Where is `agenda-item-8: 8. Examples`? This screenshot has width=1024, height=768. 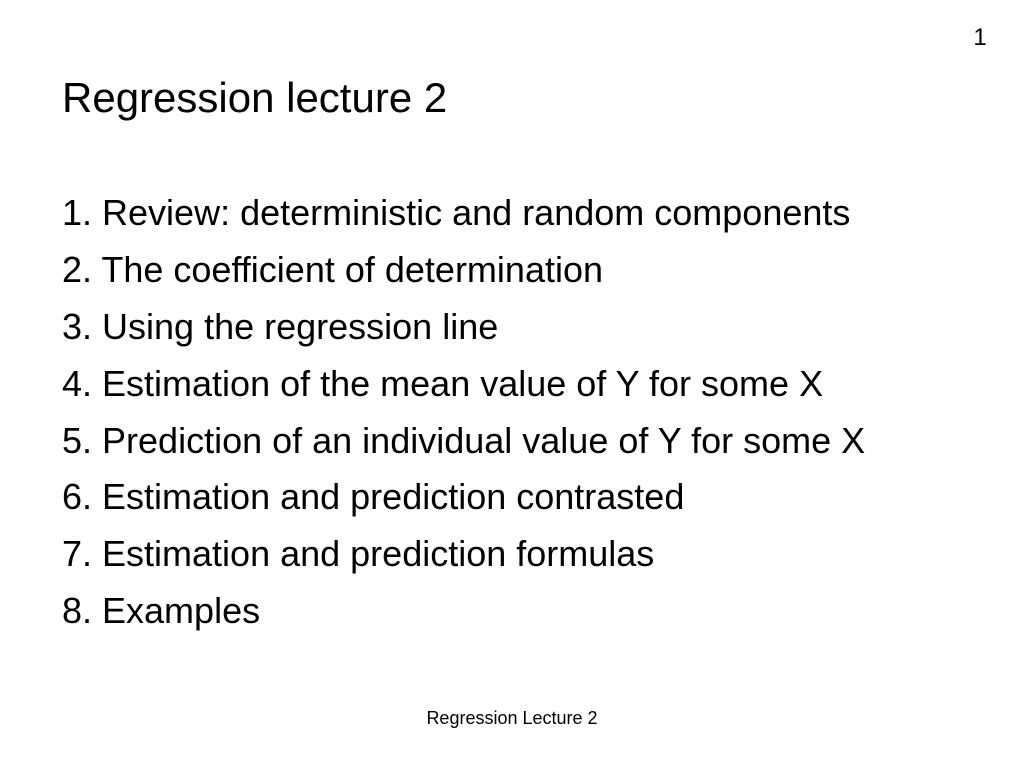
agenda-item-8: 8. Examples is located at coordinates (161, 611).